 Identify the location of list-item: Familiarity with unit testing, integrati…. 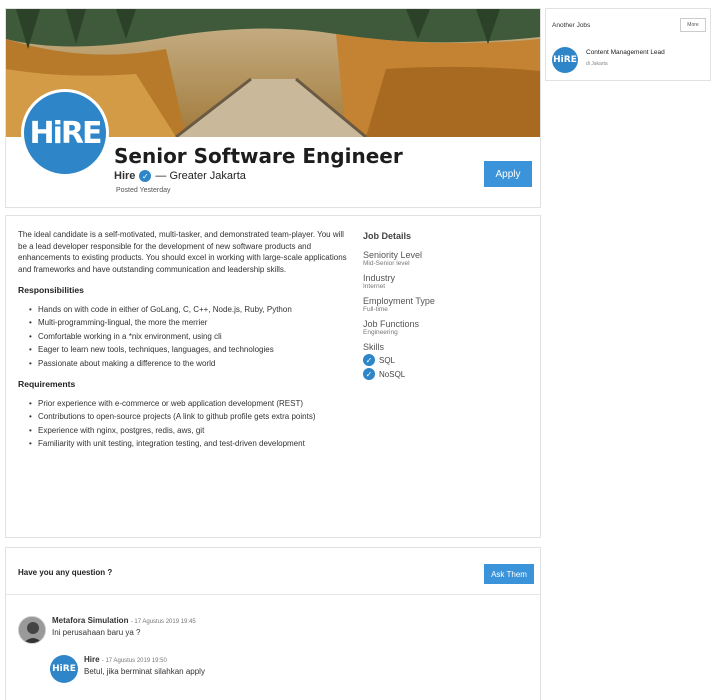
(188, 444).